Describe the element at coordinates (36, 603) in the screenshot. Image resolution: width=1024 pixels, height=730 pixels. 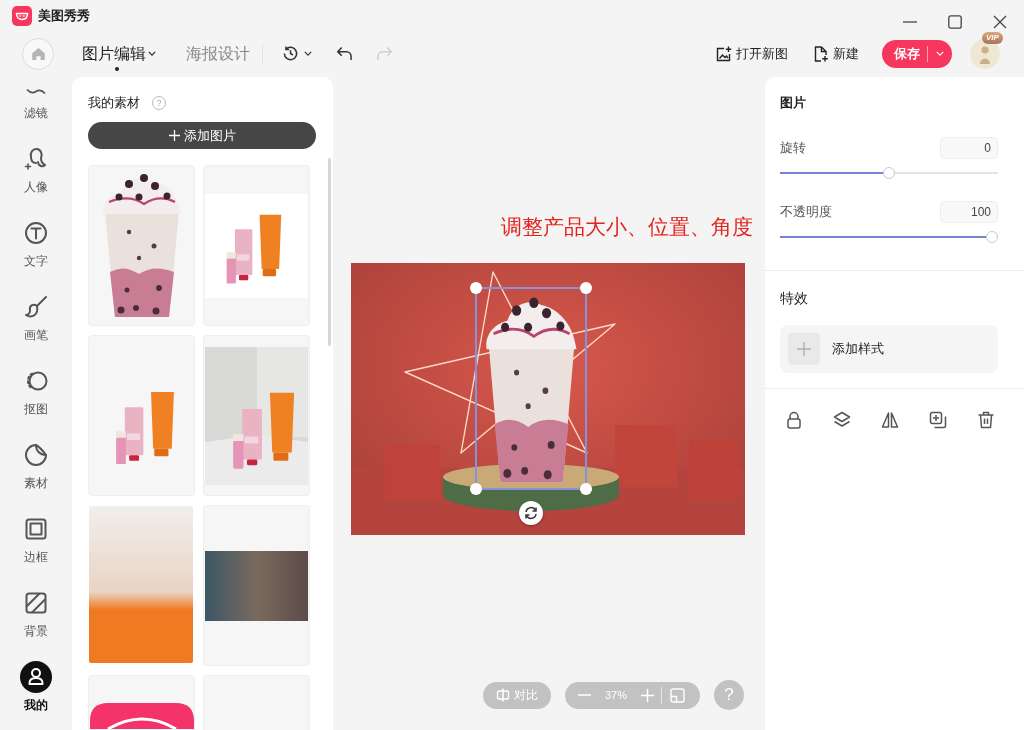
I see `hatched-square-icon` at that location.